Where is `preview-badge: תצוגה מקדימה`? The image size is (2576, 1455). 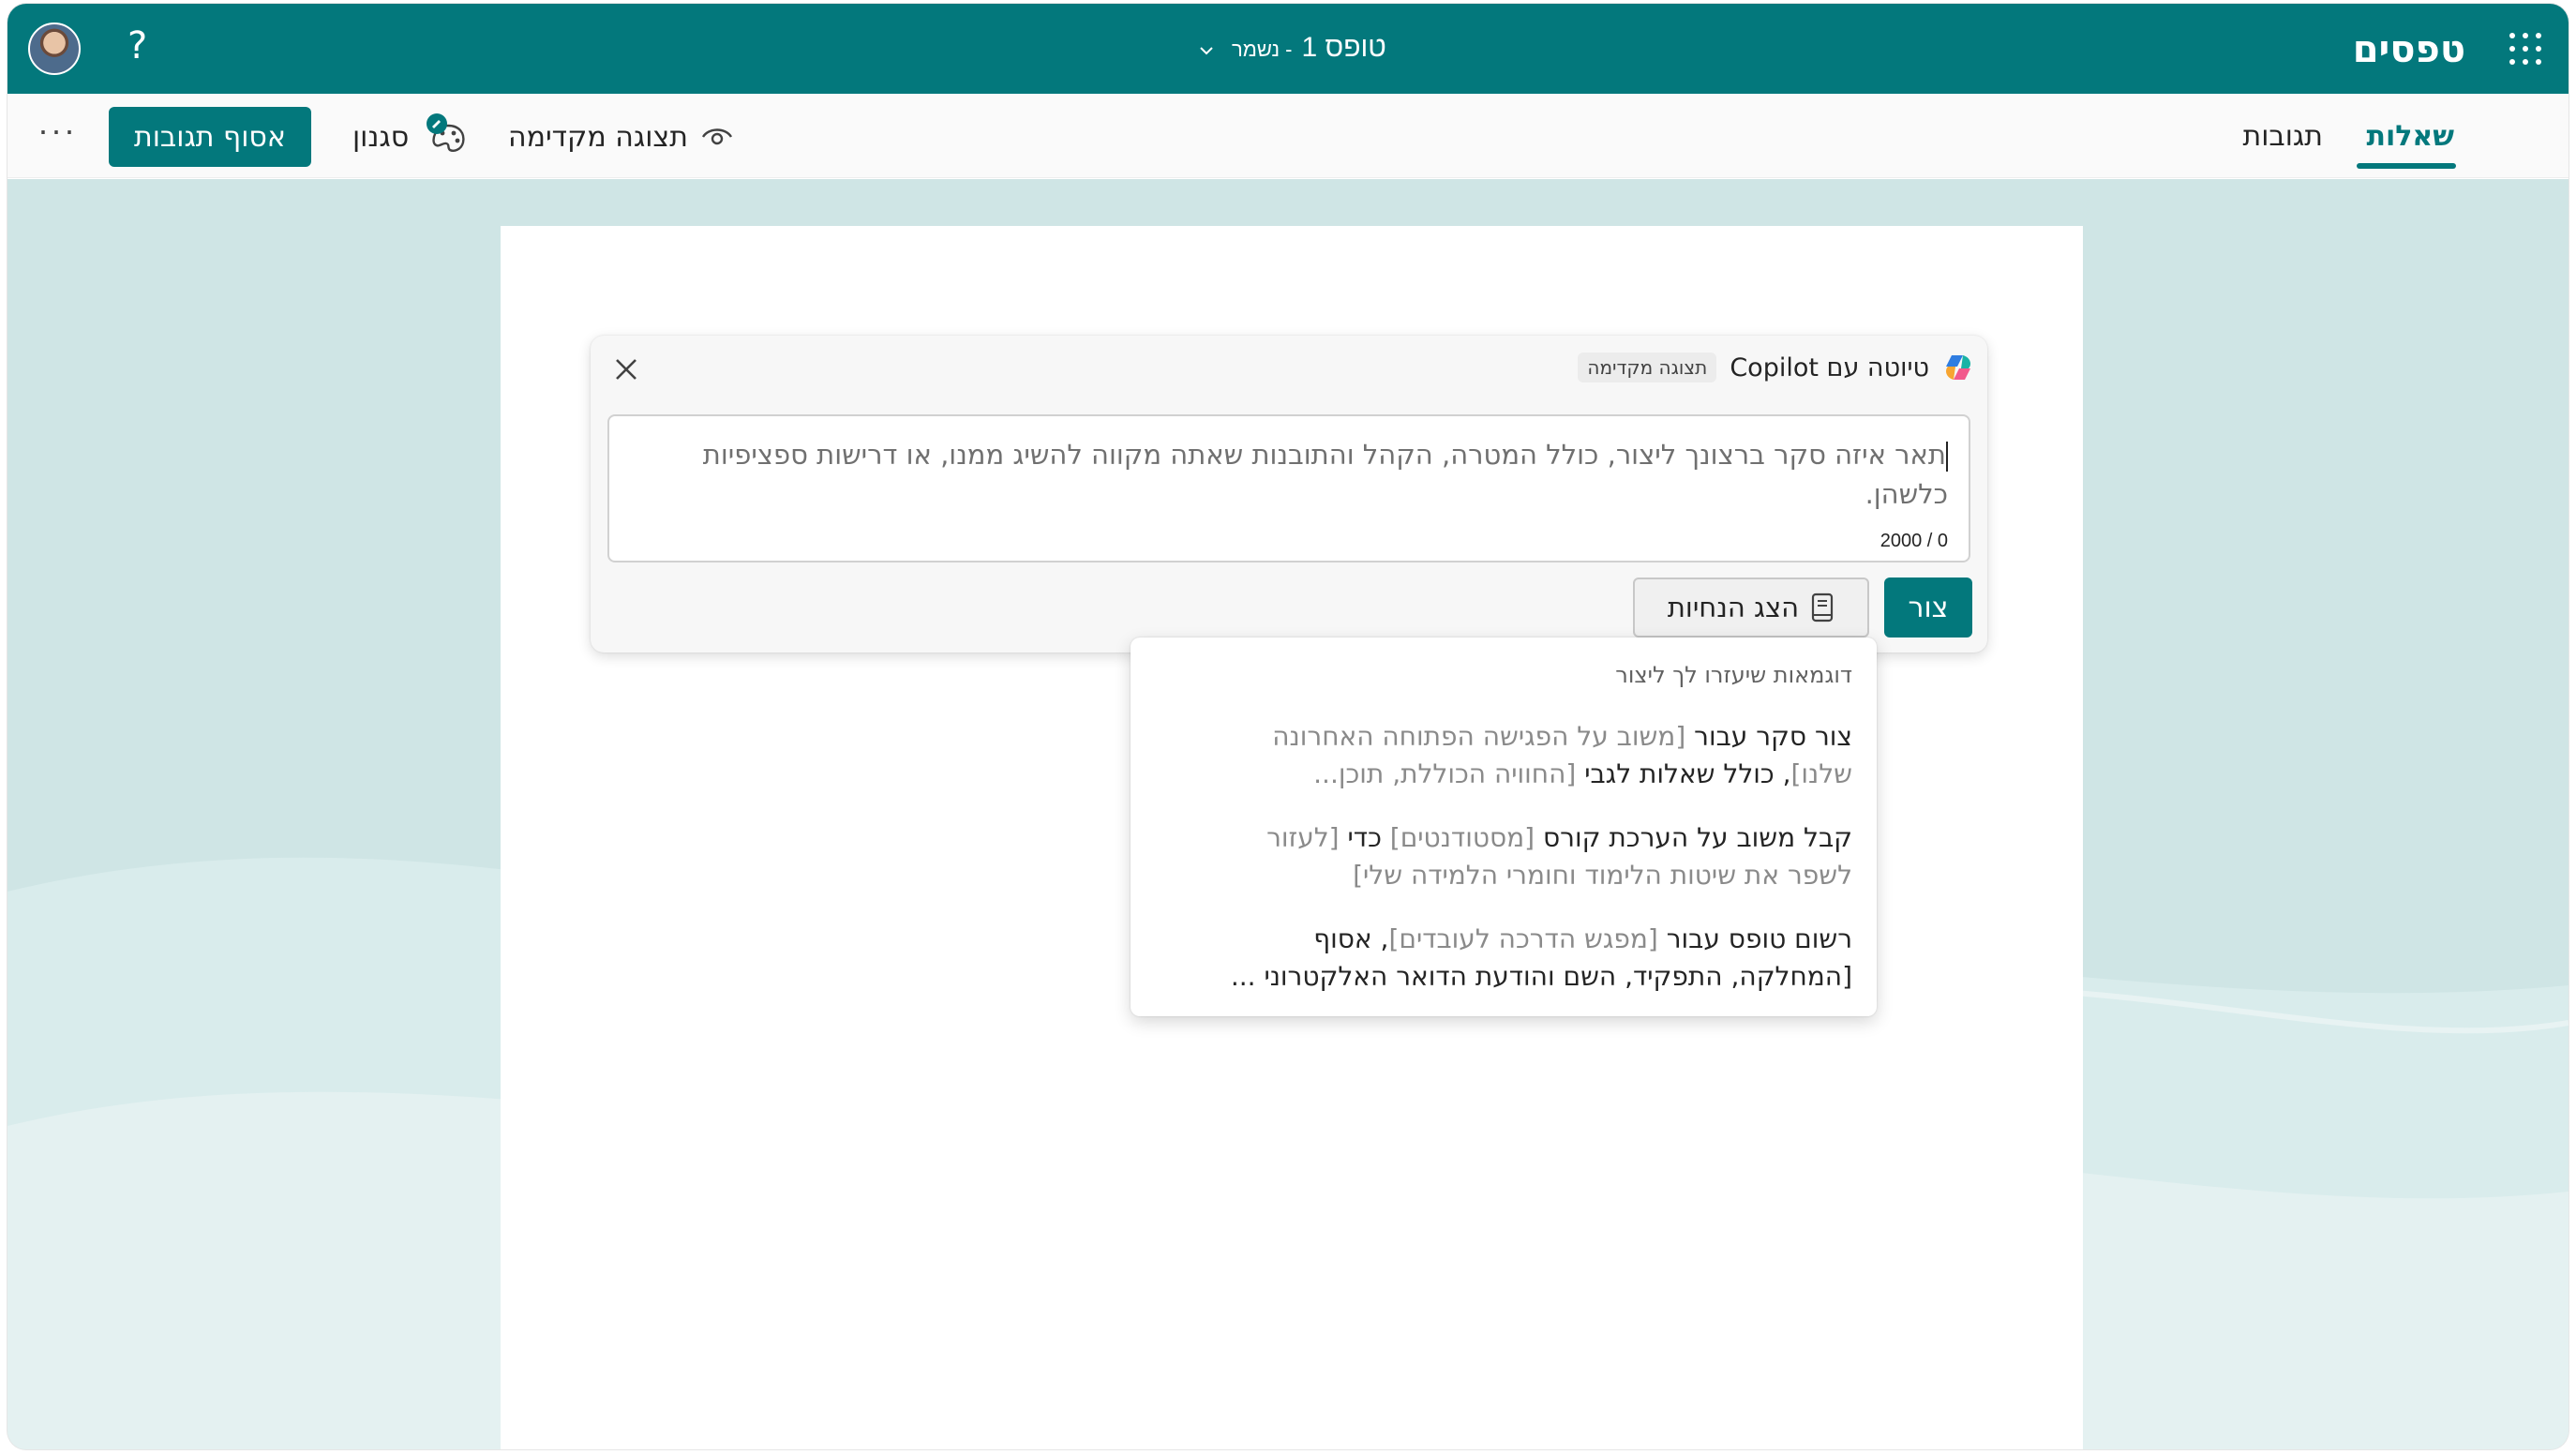 preview-badge: תצוגה מקדימה is located at coordinates (1647, 367).